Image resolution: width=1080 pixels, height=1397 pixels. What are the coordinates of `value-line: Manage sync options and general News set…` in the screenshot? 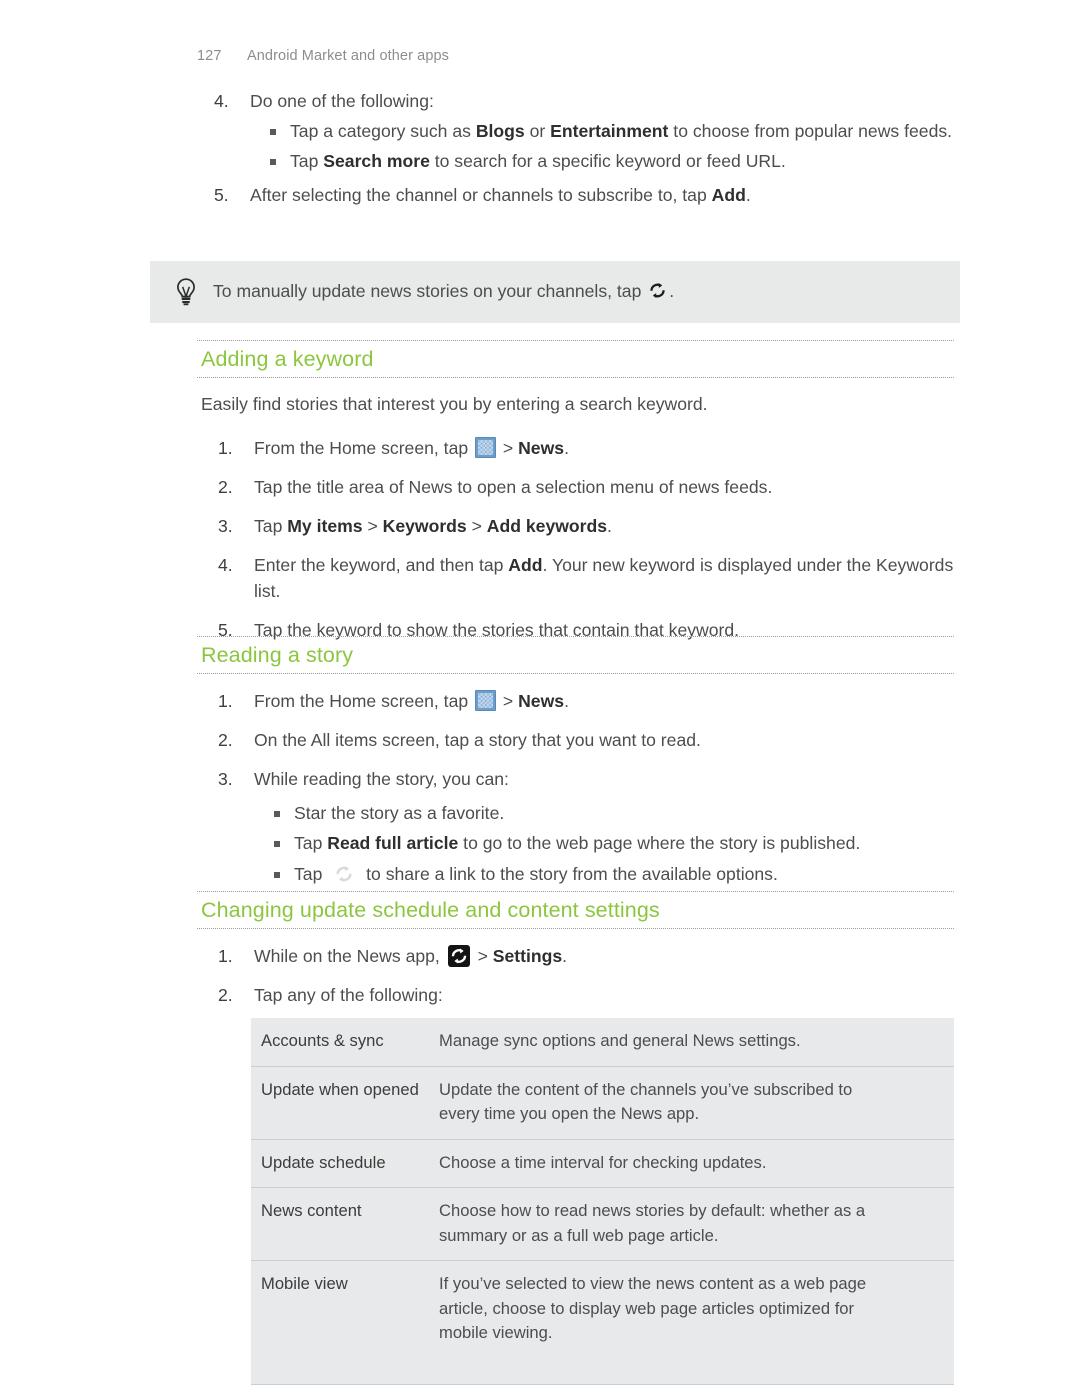 It's located at (620, 1040).